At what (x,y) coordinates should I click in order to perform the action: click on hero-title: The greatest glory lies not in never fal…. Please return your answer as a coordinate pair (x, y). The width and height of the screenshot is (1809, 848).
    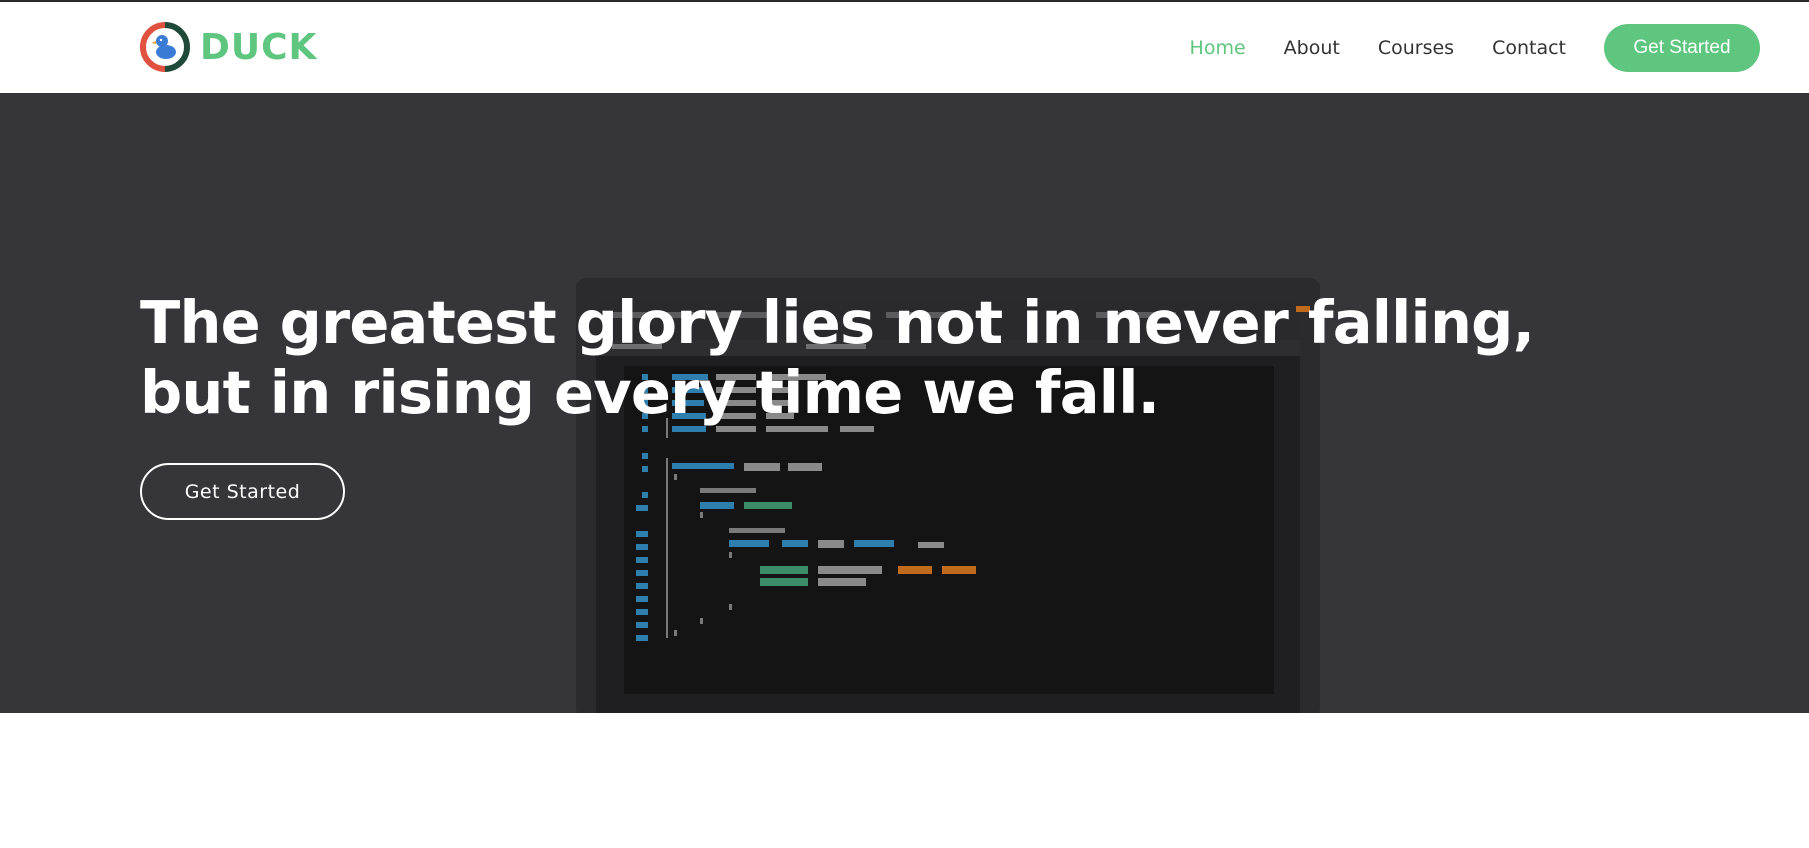
    Looking at the image, I should click on (837, 357).